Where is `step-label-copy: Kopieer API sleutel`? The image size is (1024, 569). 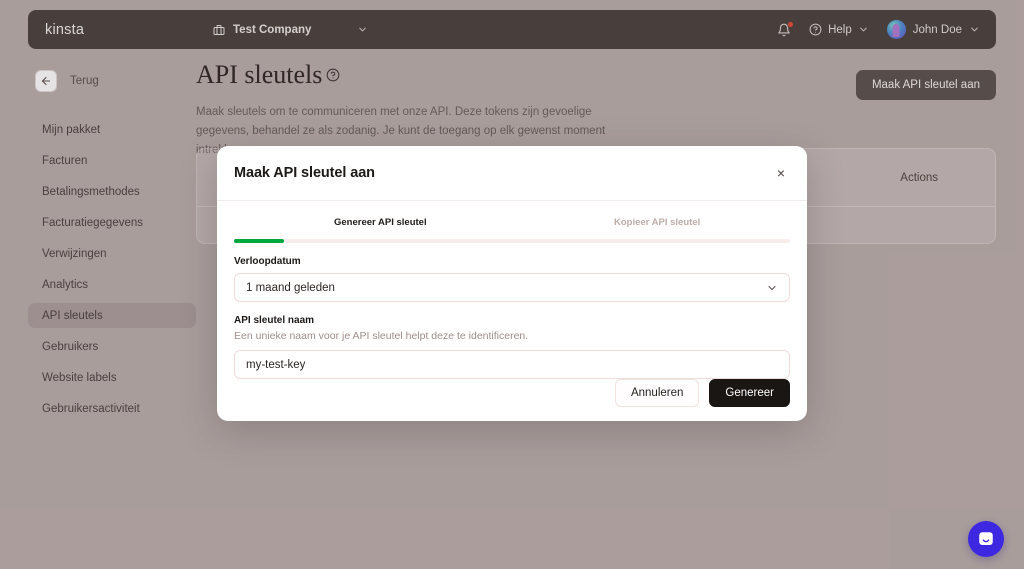
step-label-copy: Kopieer API sleutel is located at coordinates (657, 222).